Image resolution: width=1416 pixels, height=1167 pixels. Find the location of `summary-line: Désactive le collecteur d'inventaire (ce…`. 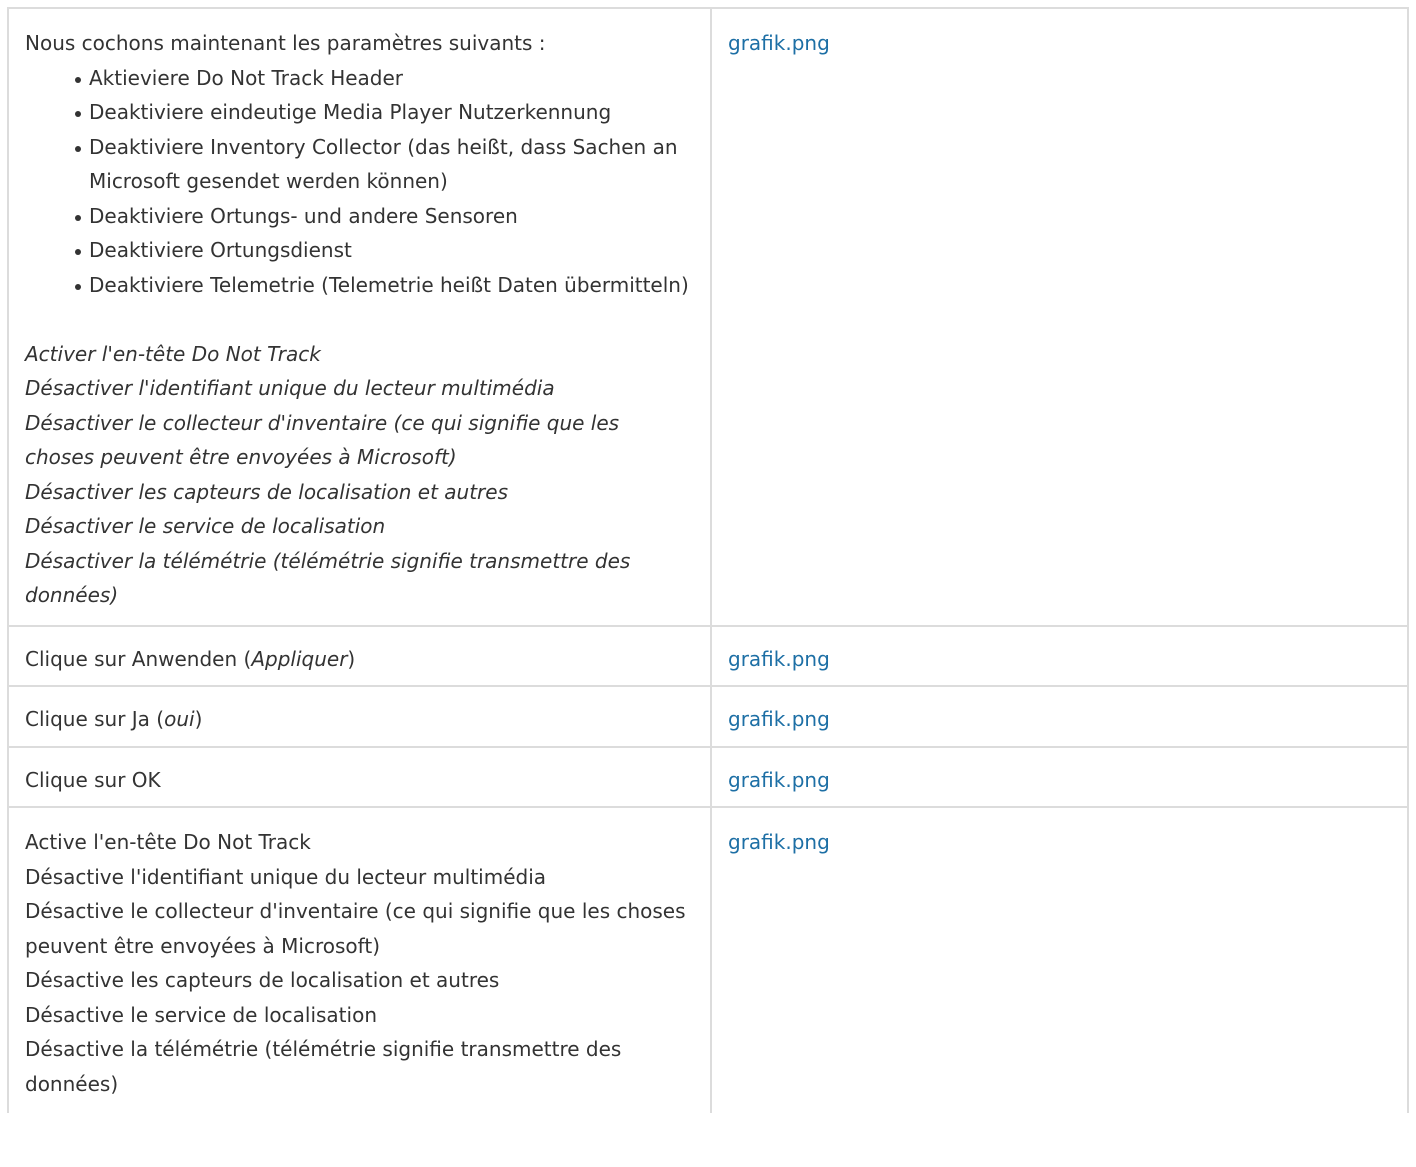

summary-line: Désactive le collecteur d'inventaire (ce… is located at coordinates (355, 928).